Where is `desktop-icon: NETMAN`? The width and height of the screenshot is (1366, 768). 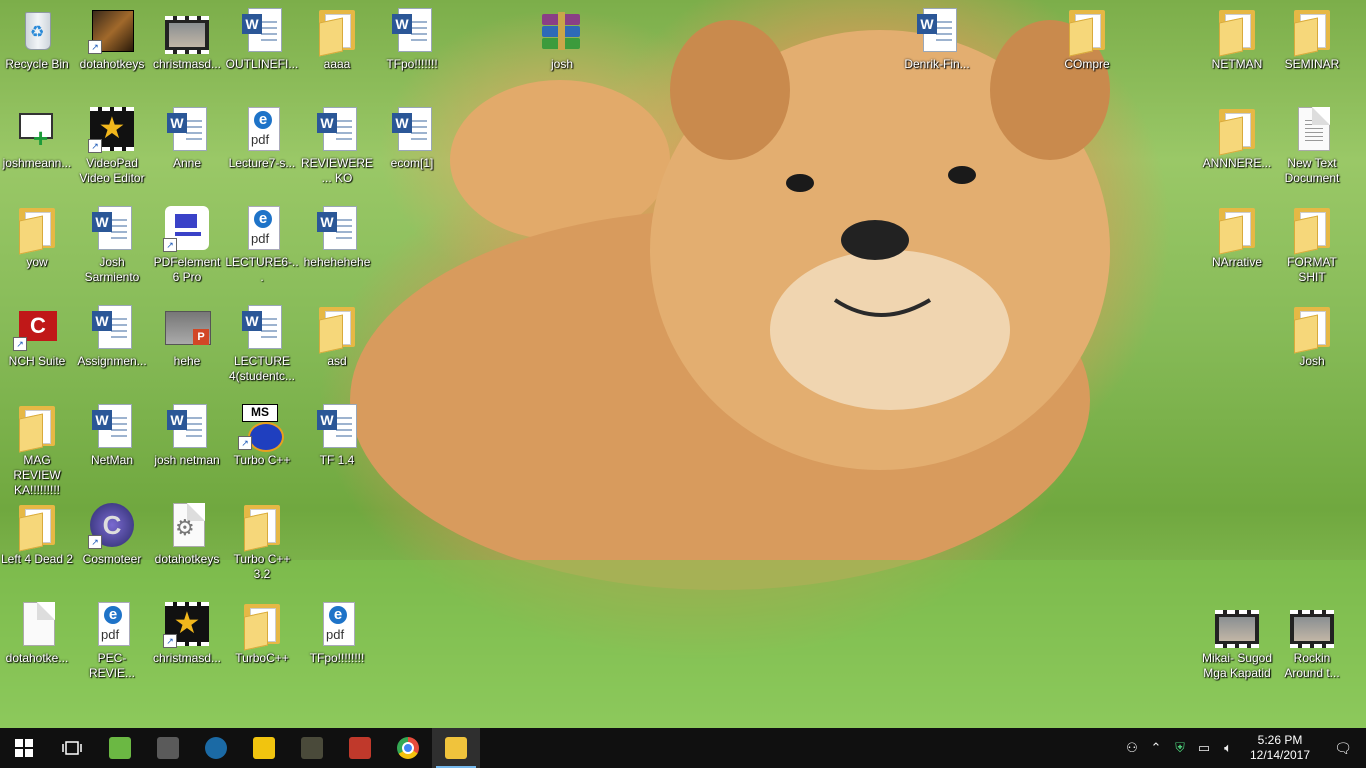
desktop-icon: NETMAN is located at coordinates (1237, 39).